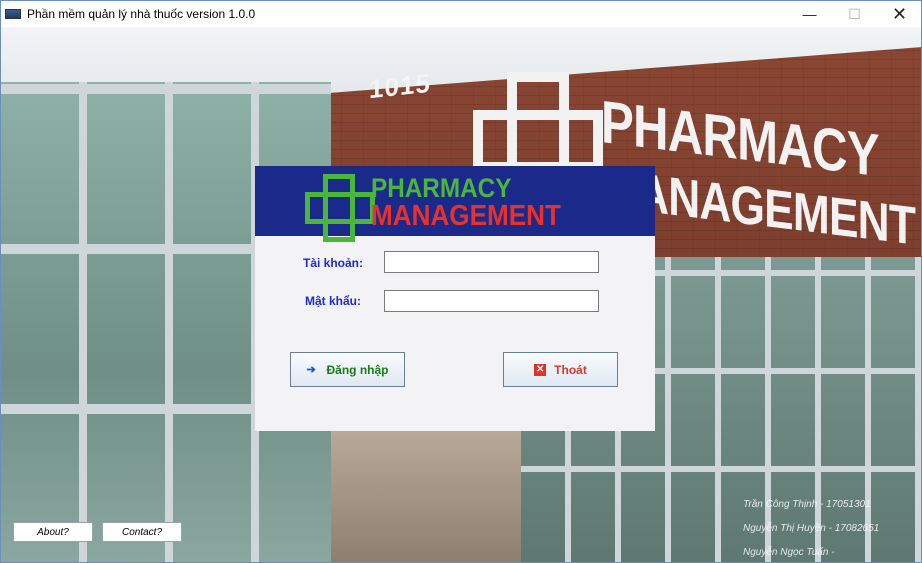 The image size is (922, 563). Describe the element at coordinates (333, 263) in the screenshot. I see `account-label: Tài khoản:` at that location.